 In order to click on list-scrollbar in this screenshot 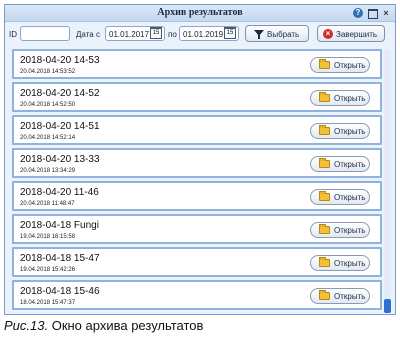, I will do `click(387, 181)`.